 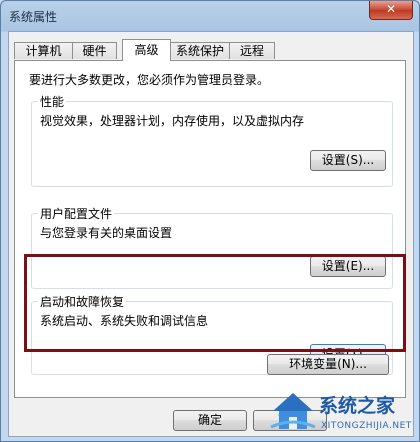 I want to click on performance-description: 视觉效果，处理器计划，内存使用，以及虚拟内存, so click(x=172, y=121).